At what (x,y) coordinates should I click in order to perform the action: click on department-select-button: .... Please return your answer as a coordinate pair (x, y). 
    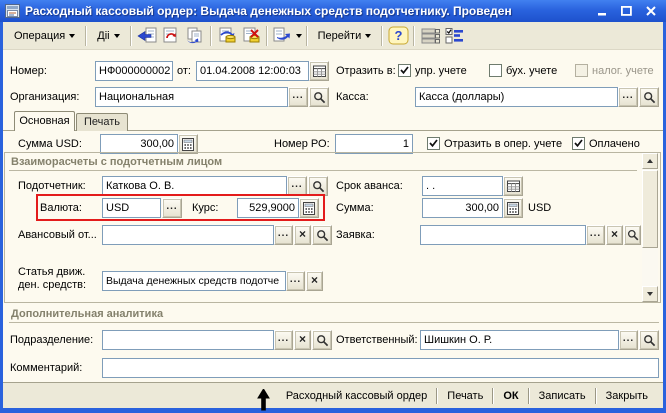
    Looking at the image, I should click on (283, 340).